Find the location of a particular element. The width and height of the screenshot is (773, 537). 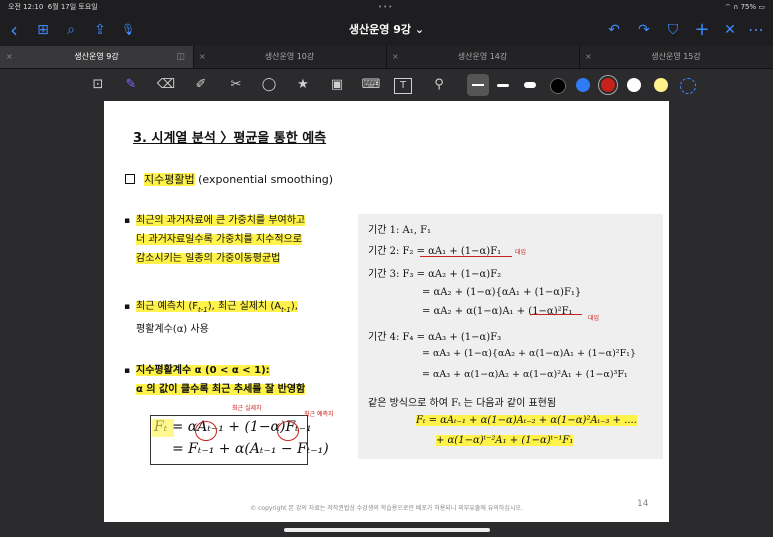

slide-heading: 3. 시계열 분석 〉평균을 통한 예측 is located at coordinates (230, 138).